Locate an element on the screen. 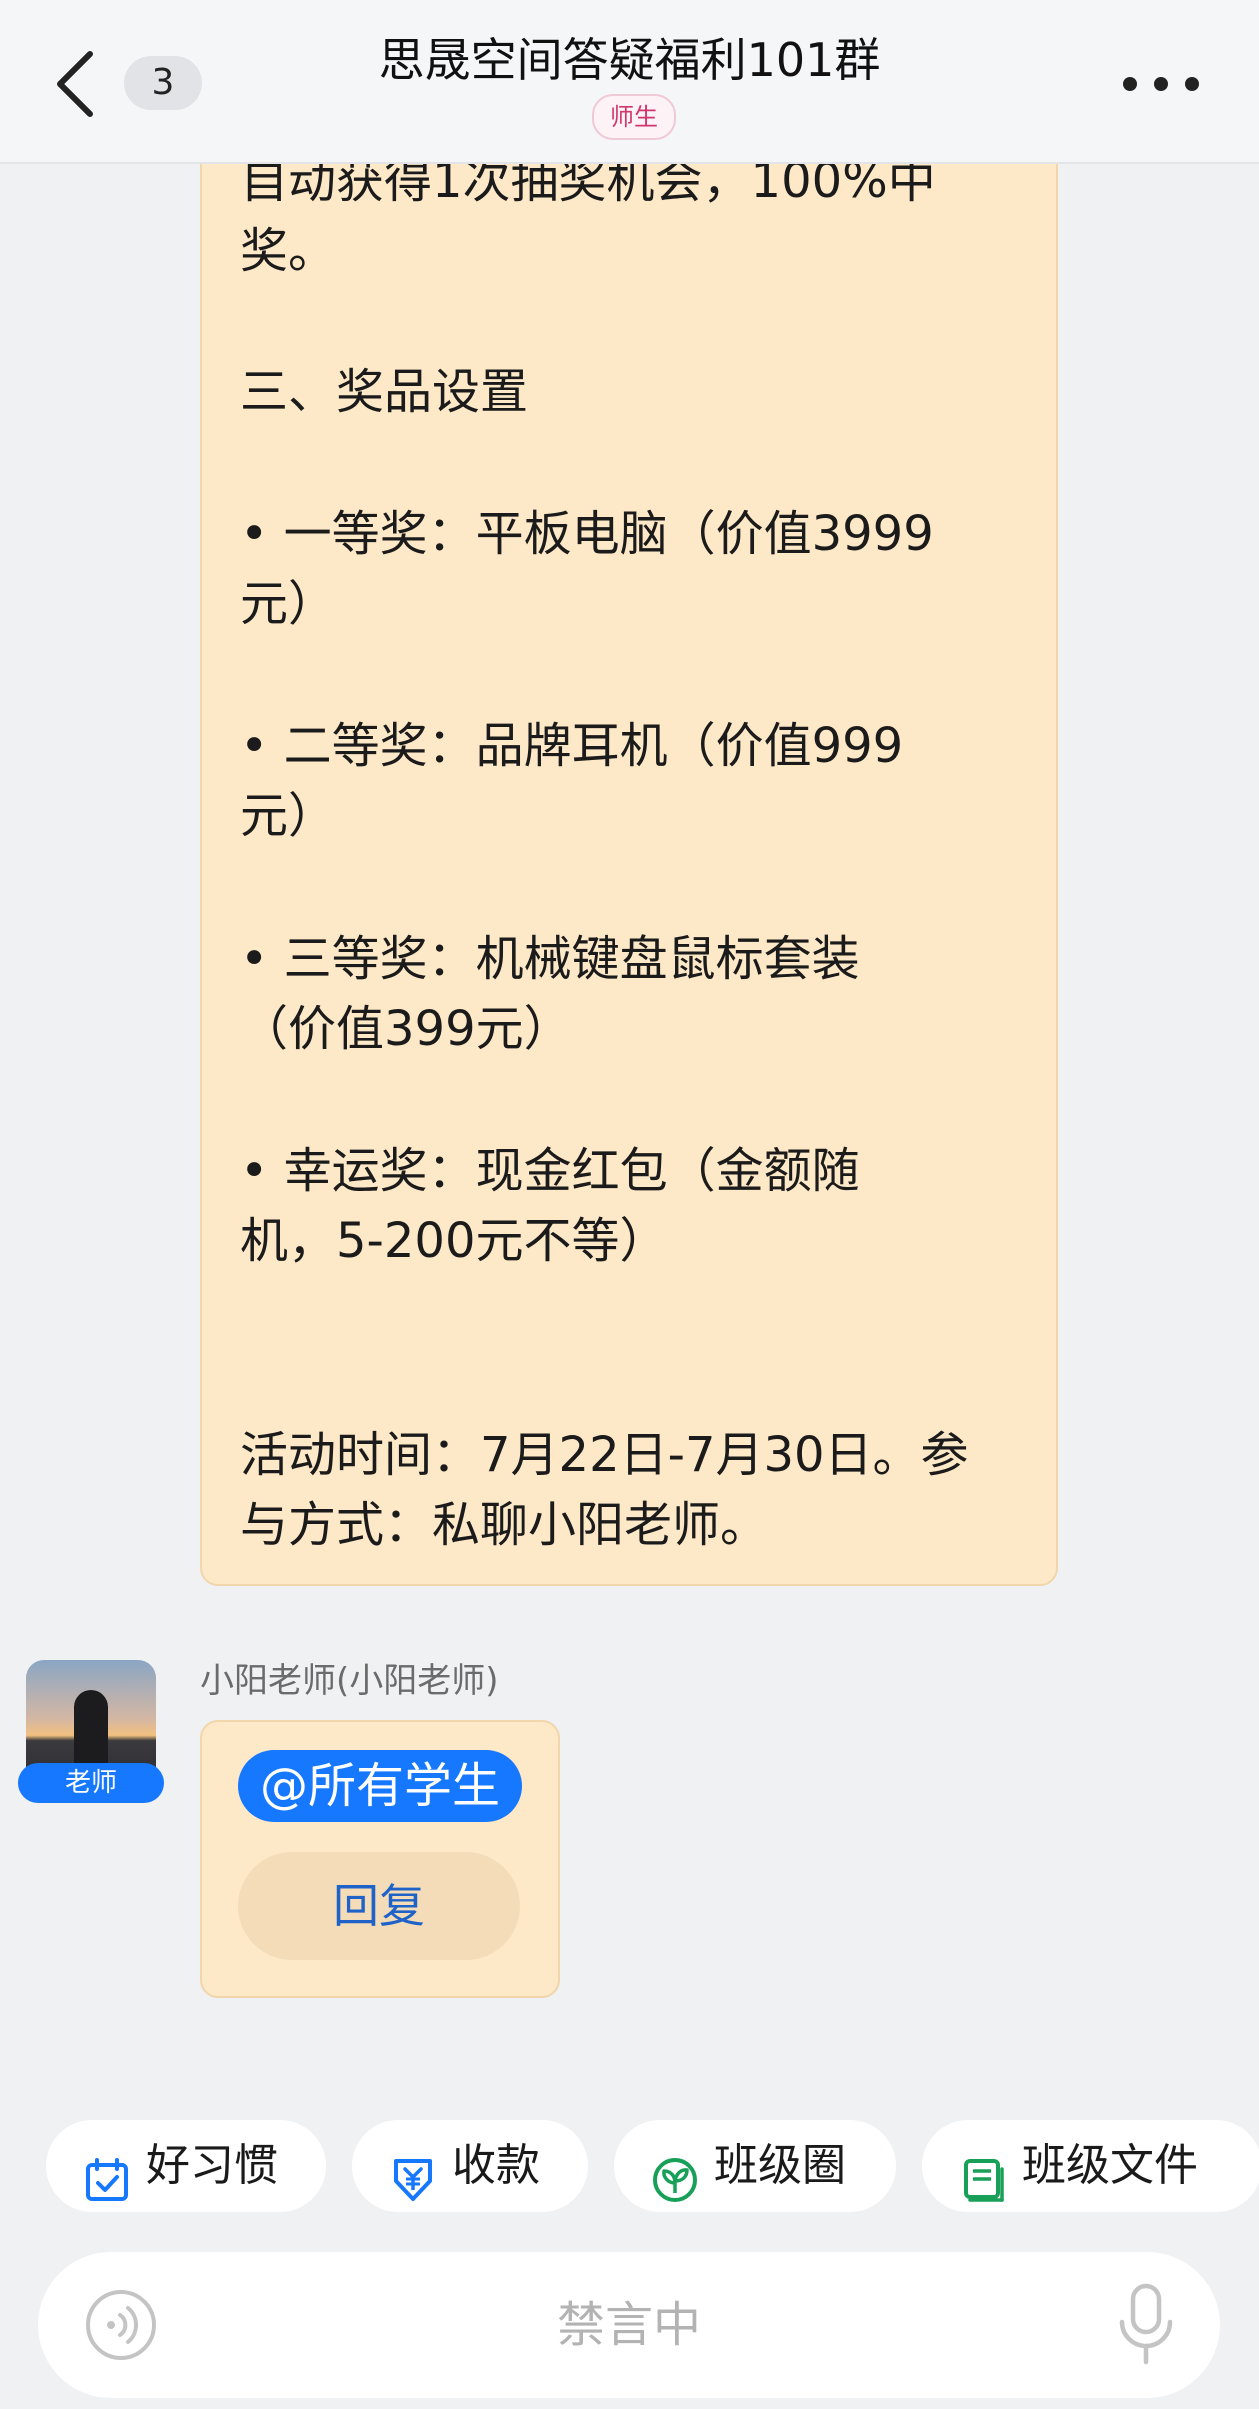 Image resolution: width=1259 pixels, height=2409 pixels. microphone-icon is located at coordinates (1146, 2325).